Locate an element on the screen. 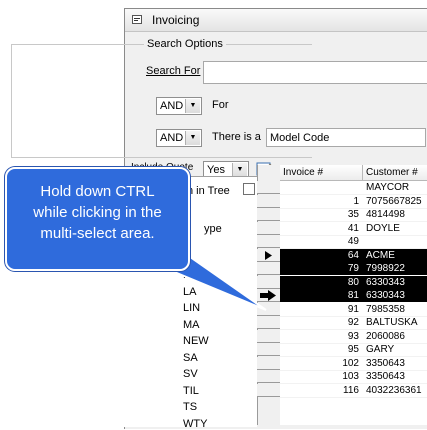 This screenshot has width=427, height=430. type-label: ype is located at coordinates (213, 229).